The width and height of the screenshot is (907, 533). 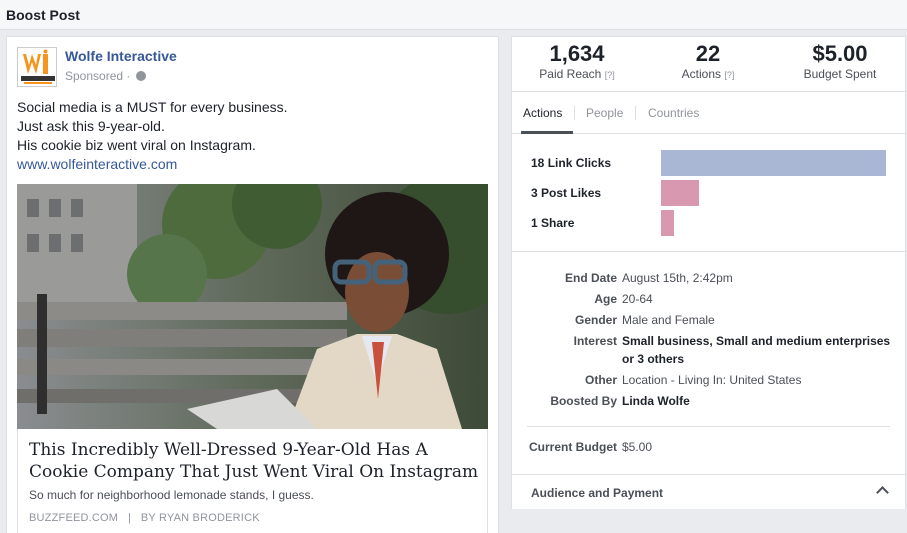 I want to click on detail-value: August 15th, 2:42pm, so click(x=677, y=278).